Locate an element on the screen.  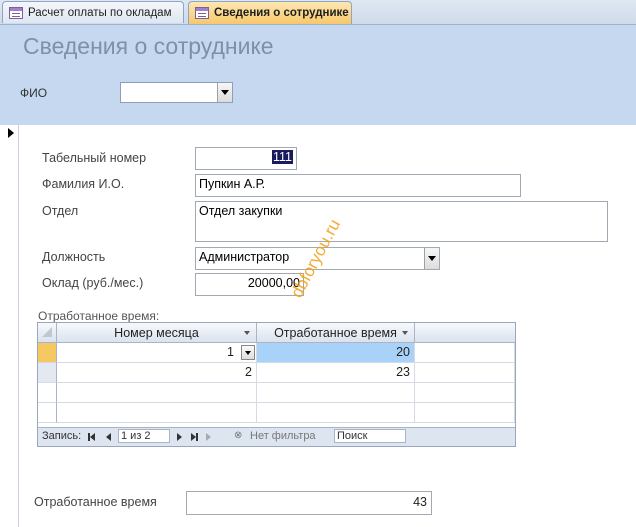
filter-icon: ⊗ is located at coordinates (238, 435).